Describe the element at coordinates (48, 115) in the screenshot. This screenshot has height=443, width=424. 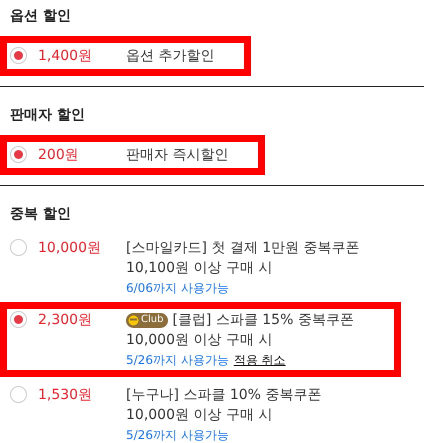
I see `section-heading: 판매자 할인` at that location.